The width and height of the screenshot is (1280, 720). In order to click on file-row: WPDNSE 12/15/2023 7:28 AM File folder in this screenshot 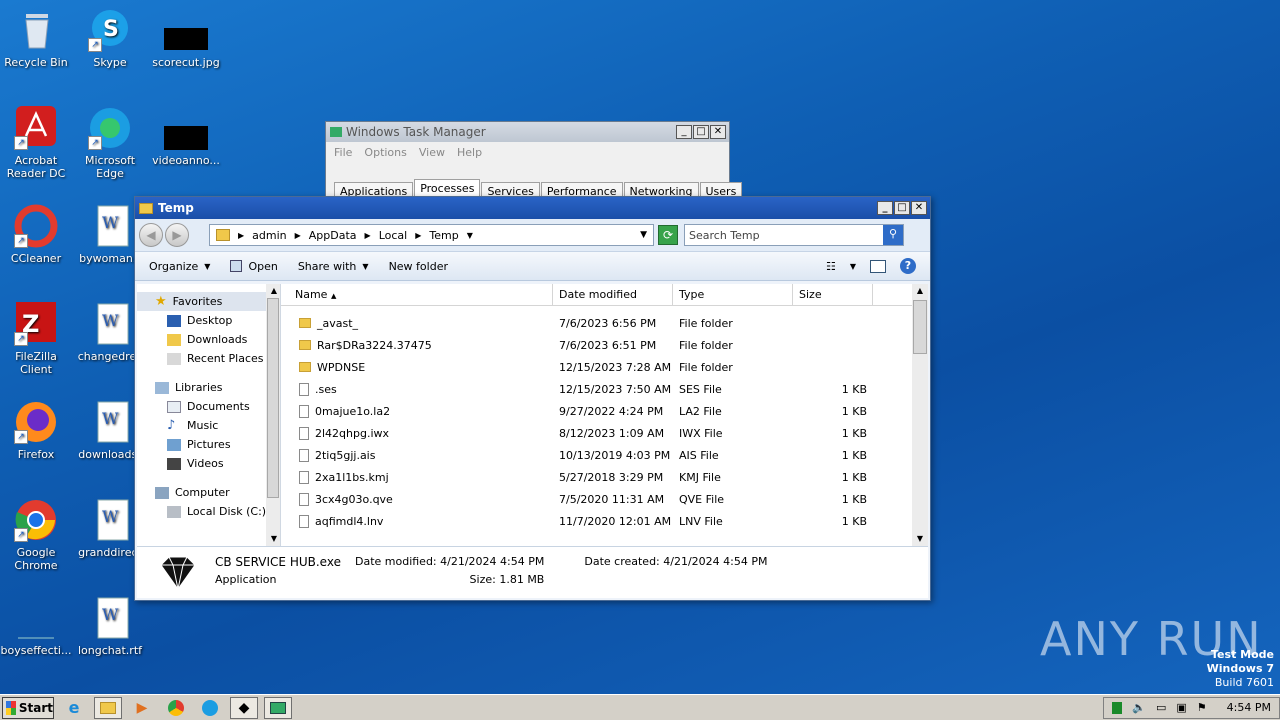, I will do `click(604, 367)`.